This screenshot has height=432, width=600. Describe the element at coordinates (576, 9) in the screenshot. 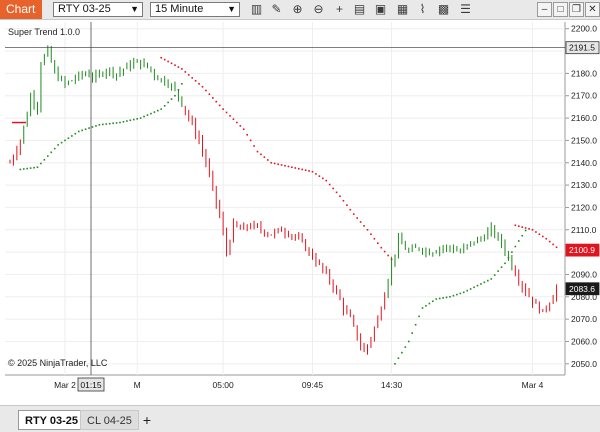

I see `restore-button: ❐` at that location.